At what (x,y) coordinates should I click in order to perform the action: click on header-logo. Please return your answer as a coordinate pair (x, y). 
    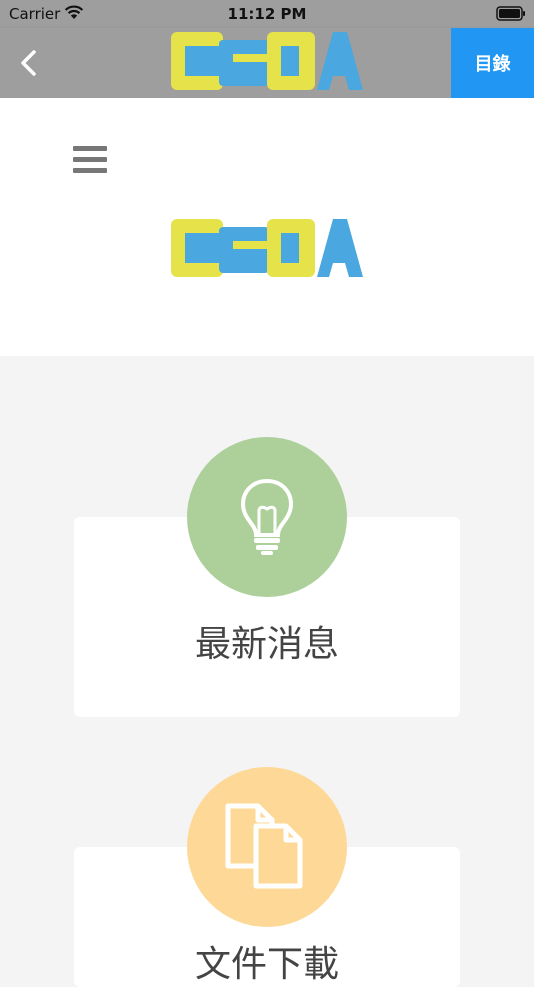
    Looking at the image, I should click on (267, 248).